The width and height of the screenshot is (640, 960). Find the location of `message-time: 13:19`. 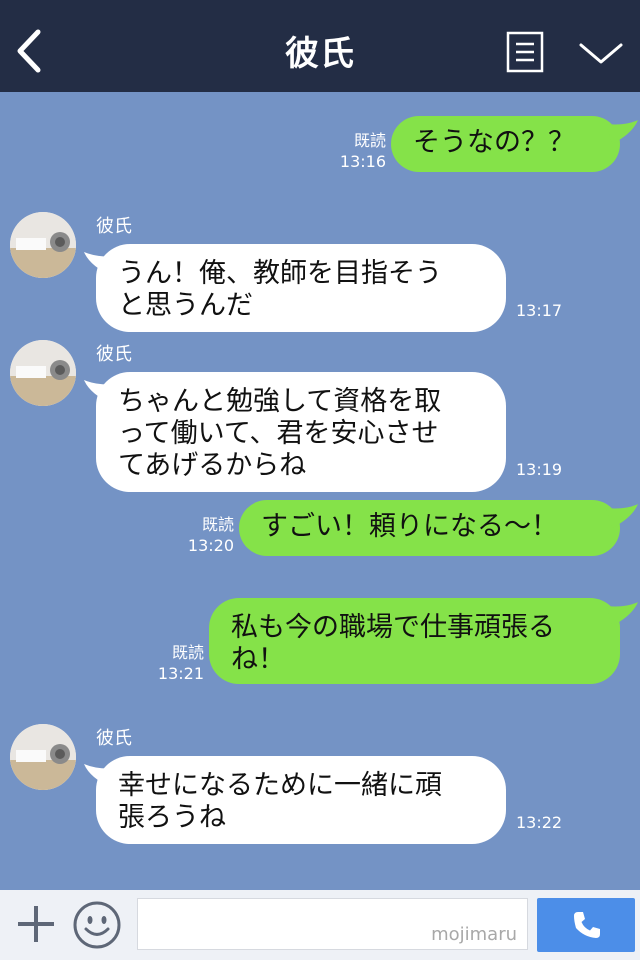

message-time: 13:19 is located at coordinates (539, 469).